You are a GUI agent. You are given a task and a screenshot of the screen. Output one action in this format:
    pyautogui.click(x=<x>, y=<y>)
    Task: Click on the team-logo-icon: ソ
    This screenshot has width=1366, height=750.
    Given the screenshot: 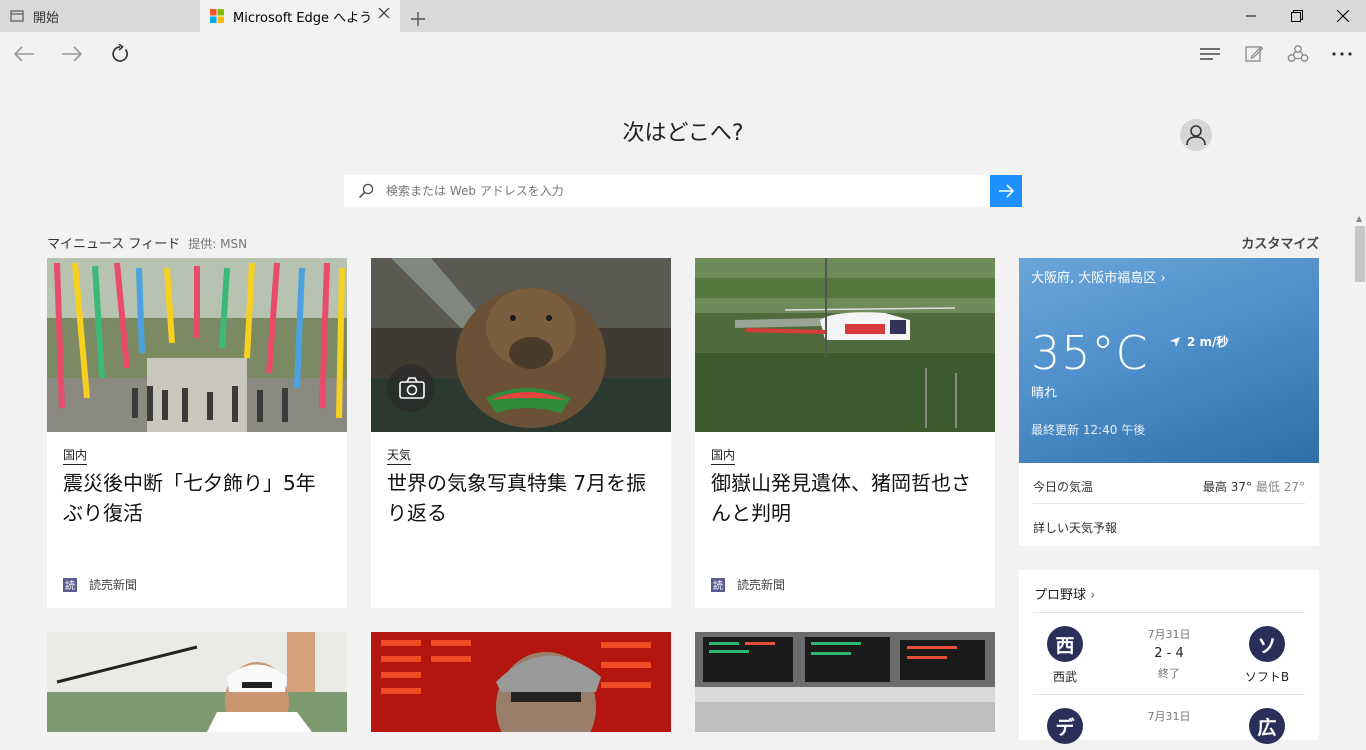 What is the action you would take?
    pyautogui.click(x=1267, y=644)
    